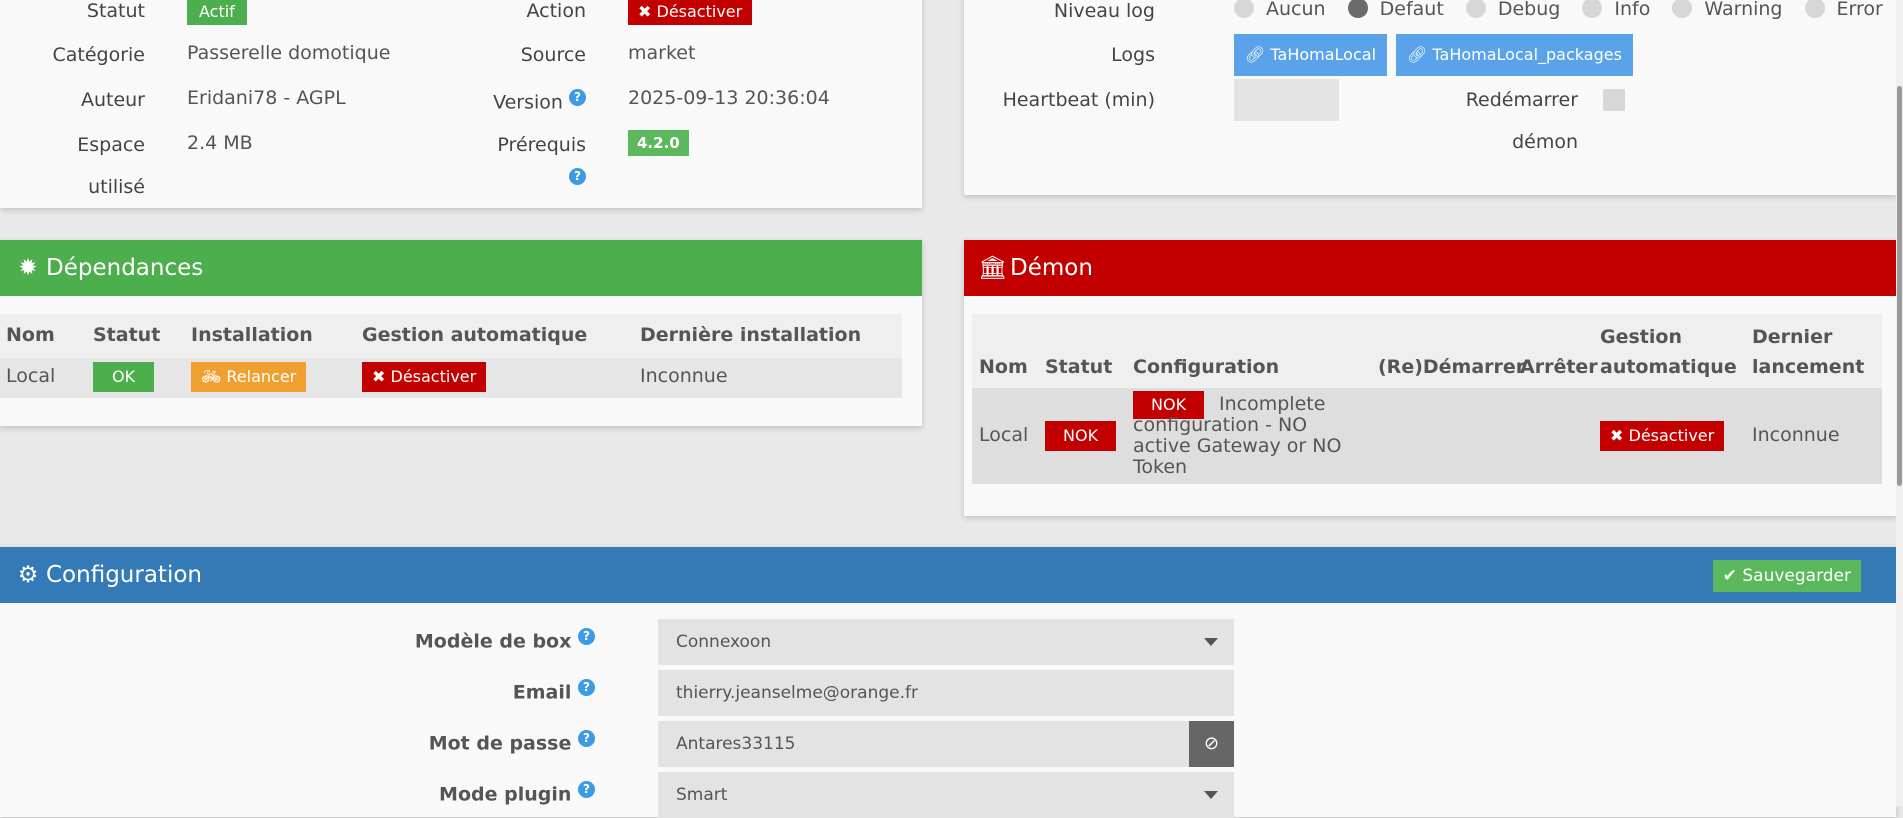 This screenshot has height=818, width=1903. Describe the element at coordinates (252, 335) in the screenshot. I see `col-installation: Installation` at that location.